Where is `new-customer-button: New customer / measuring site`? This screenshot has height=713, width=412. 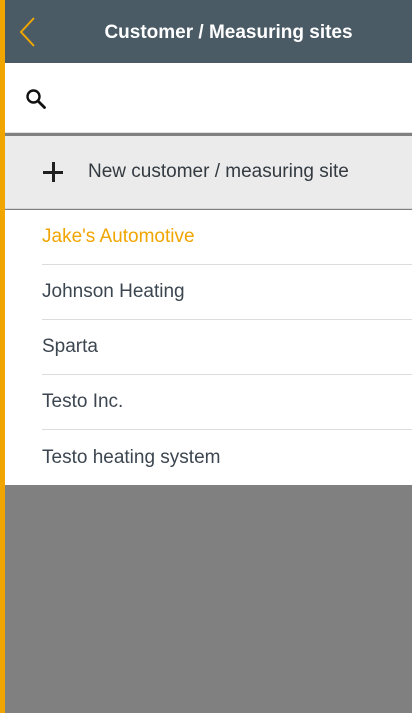 new-customer-button: New customer / measuring site is located at coordinates (208, 172).